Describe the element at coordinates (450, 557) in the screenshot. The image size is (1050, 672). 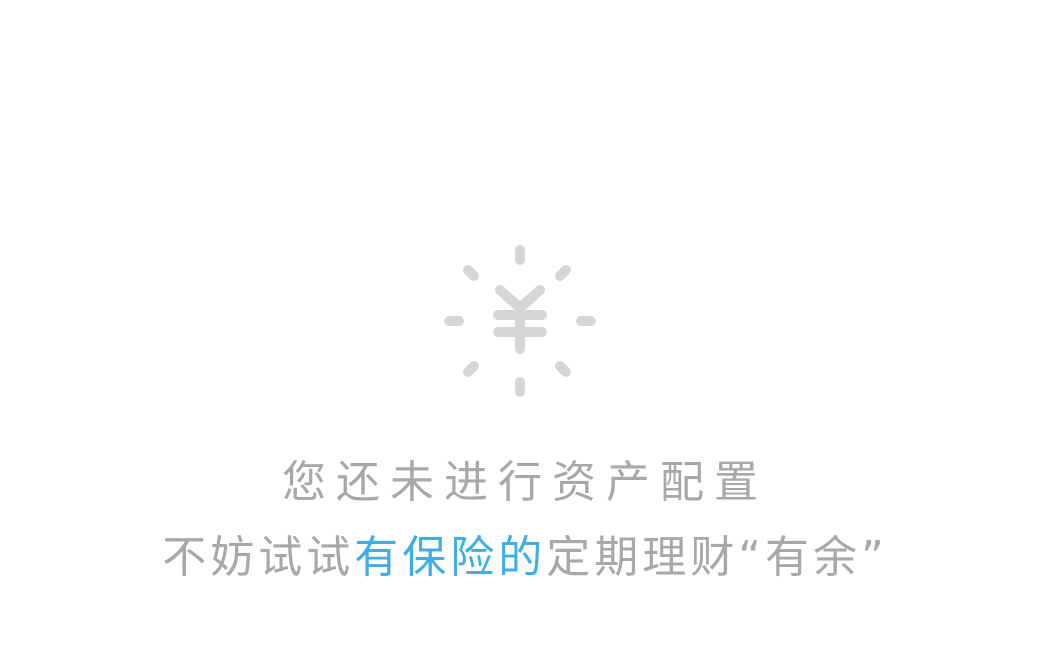
I see `subtitle-highlight: 有保险的` at that location.